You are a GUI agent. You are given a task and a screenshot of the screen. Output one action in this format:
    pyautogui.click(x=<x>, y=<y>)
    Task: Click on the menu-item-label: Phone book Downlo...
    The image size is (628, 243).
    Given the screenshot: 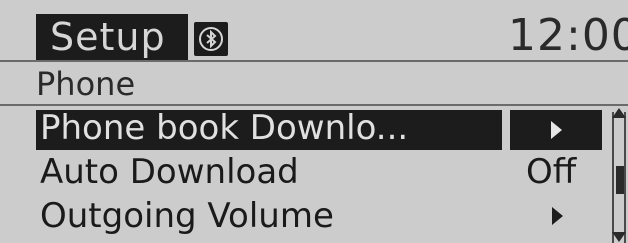 What is the action you would take?
    pyautogui.click(x=224, y=128)
    